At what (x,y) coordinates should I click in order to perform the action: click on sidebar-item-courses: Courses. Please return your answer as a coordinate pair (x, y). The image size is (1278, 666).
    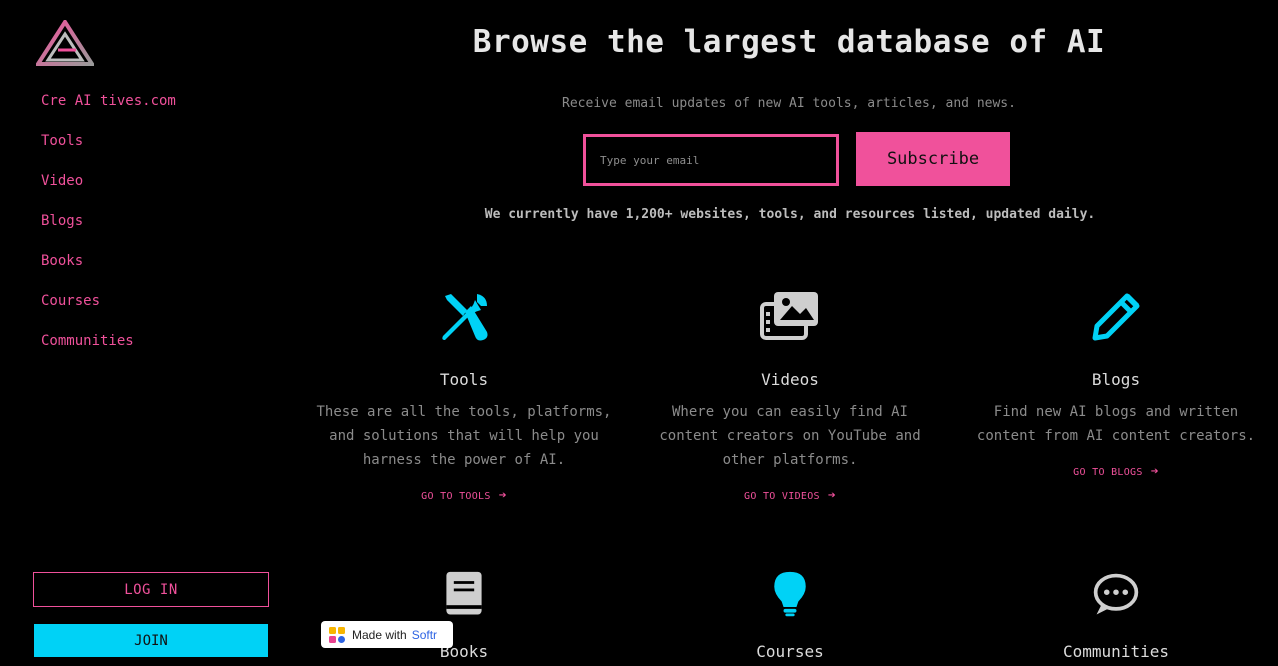
    Looking at the image, I should click on (70, 301).